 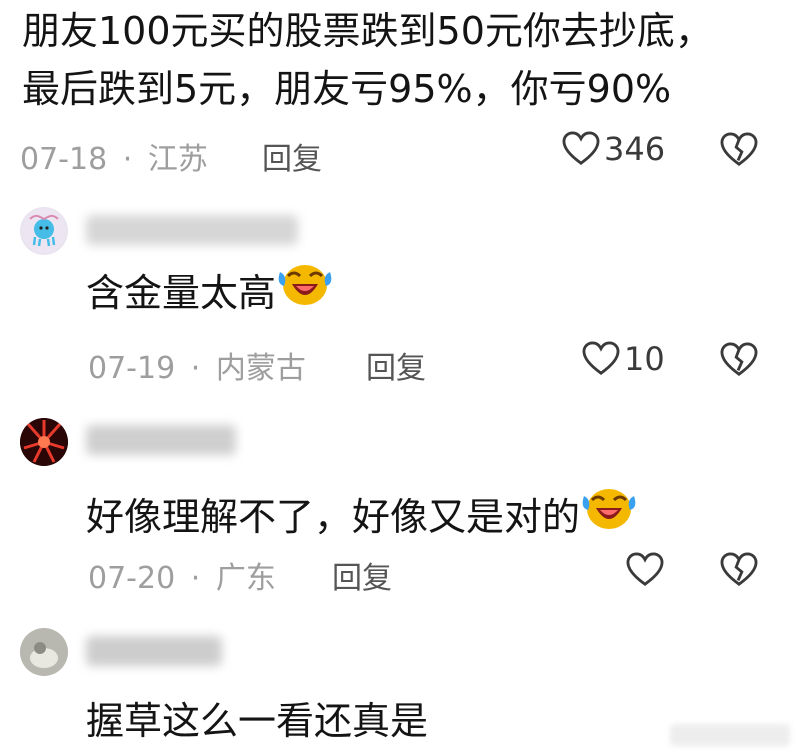 I want to click on comment-2-meta: 07-20 · 广东, so click(x=182, y=575).